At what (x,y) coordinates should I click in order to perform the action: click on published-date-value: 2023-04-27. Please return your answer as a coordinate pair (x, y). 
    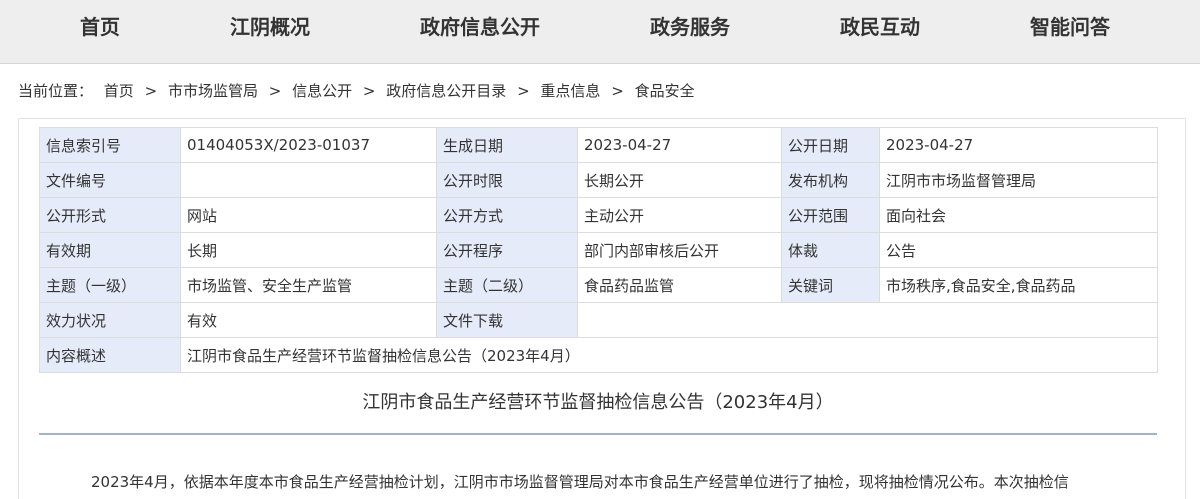
    Looking at the image, I should click on (1018, 145).